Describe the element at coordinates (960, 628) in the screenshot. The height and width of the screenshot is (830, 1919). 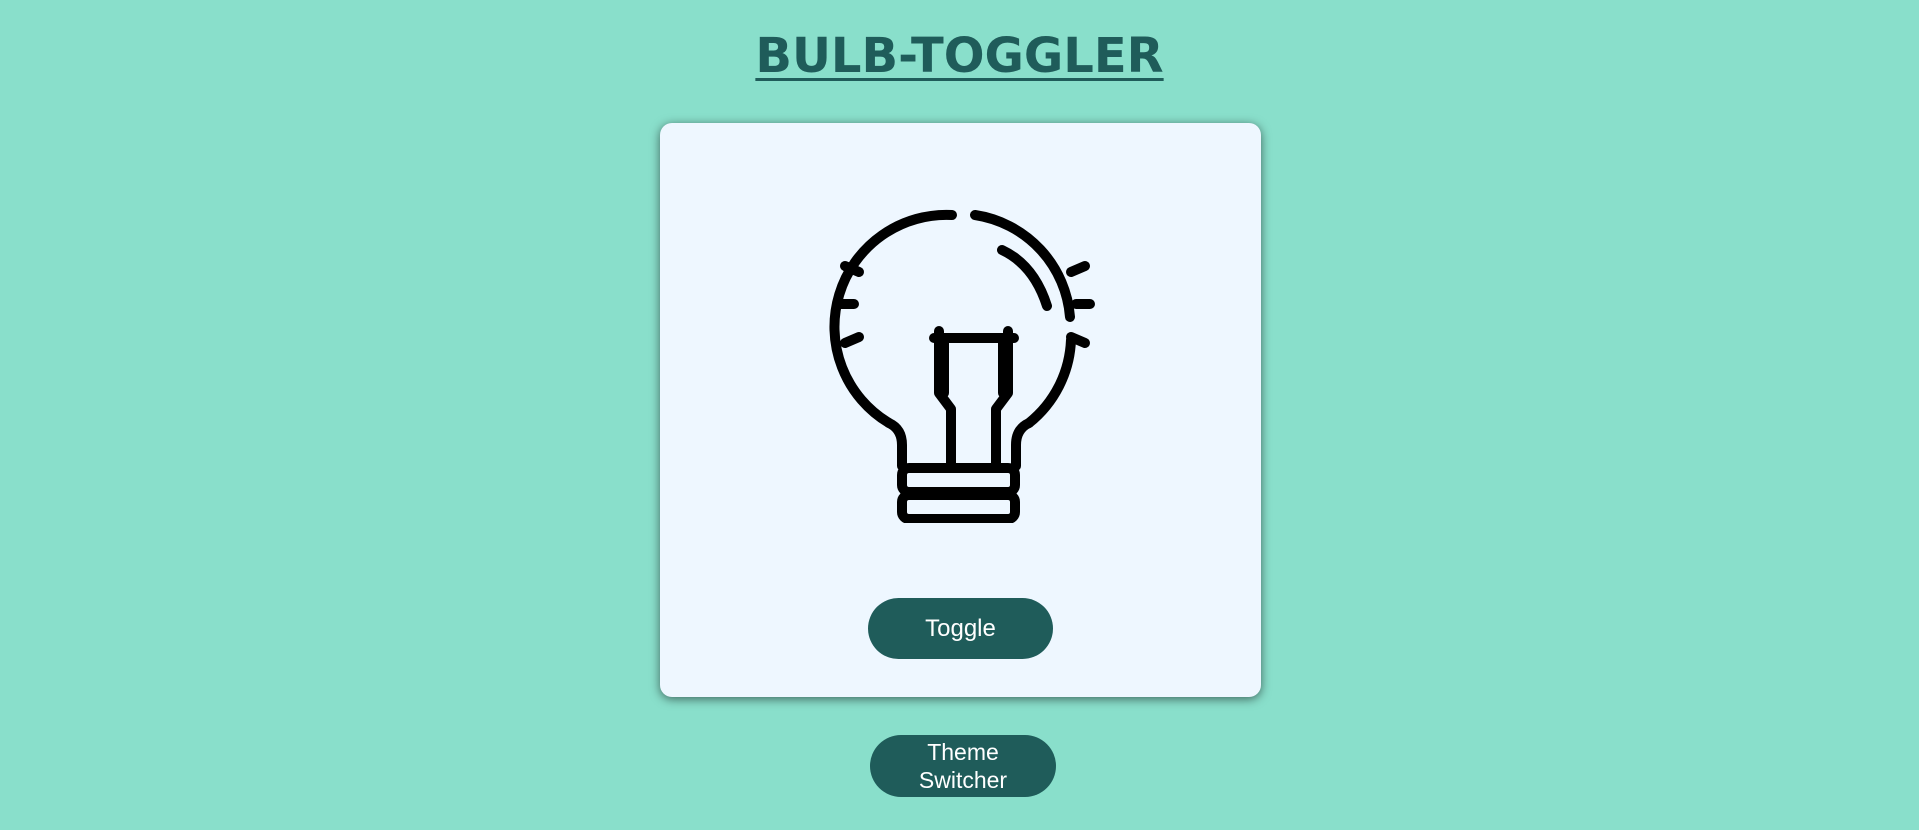
I see `toggle-button: Toggle` at that location.